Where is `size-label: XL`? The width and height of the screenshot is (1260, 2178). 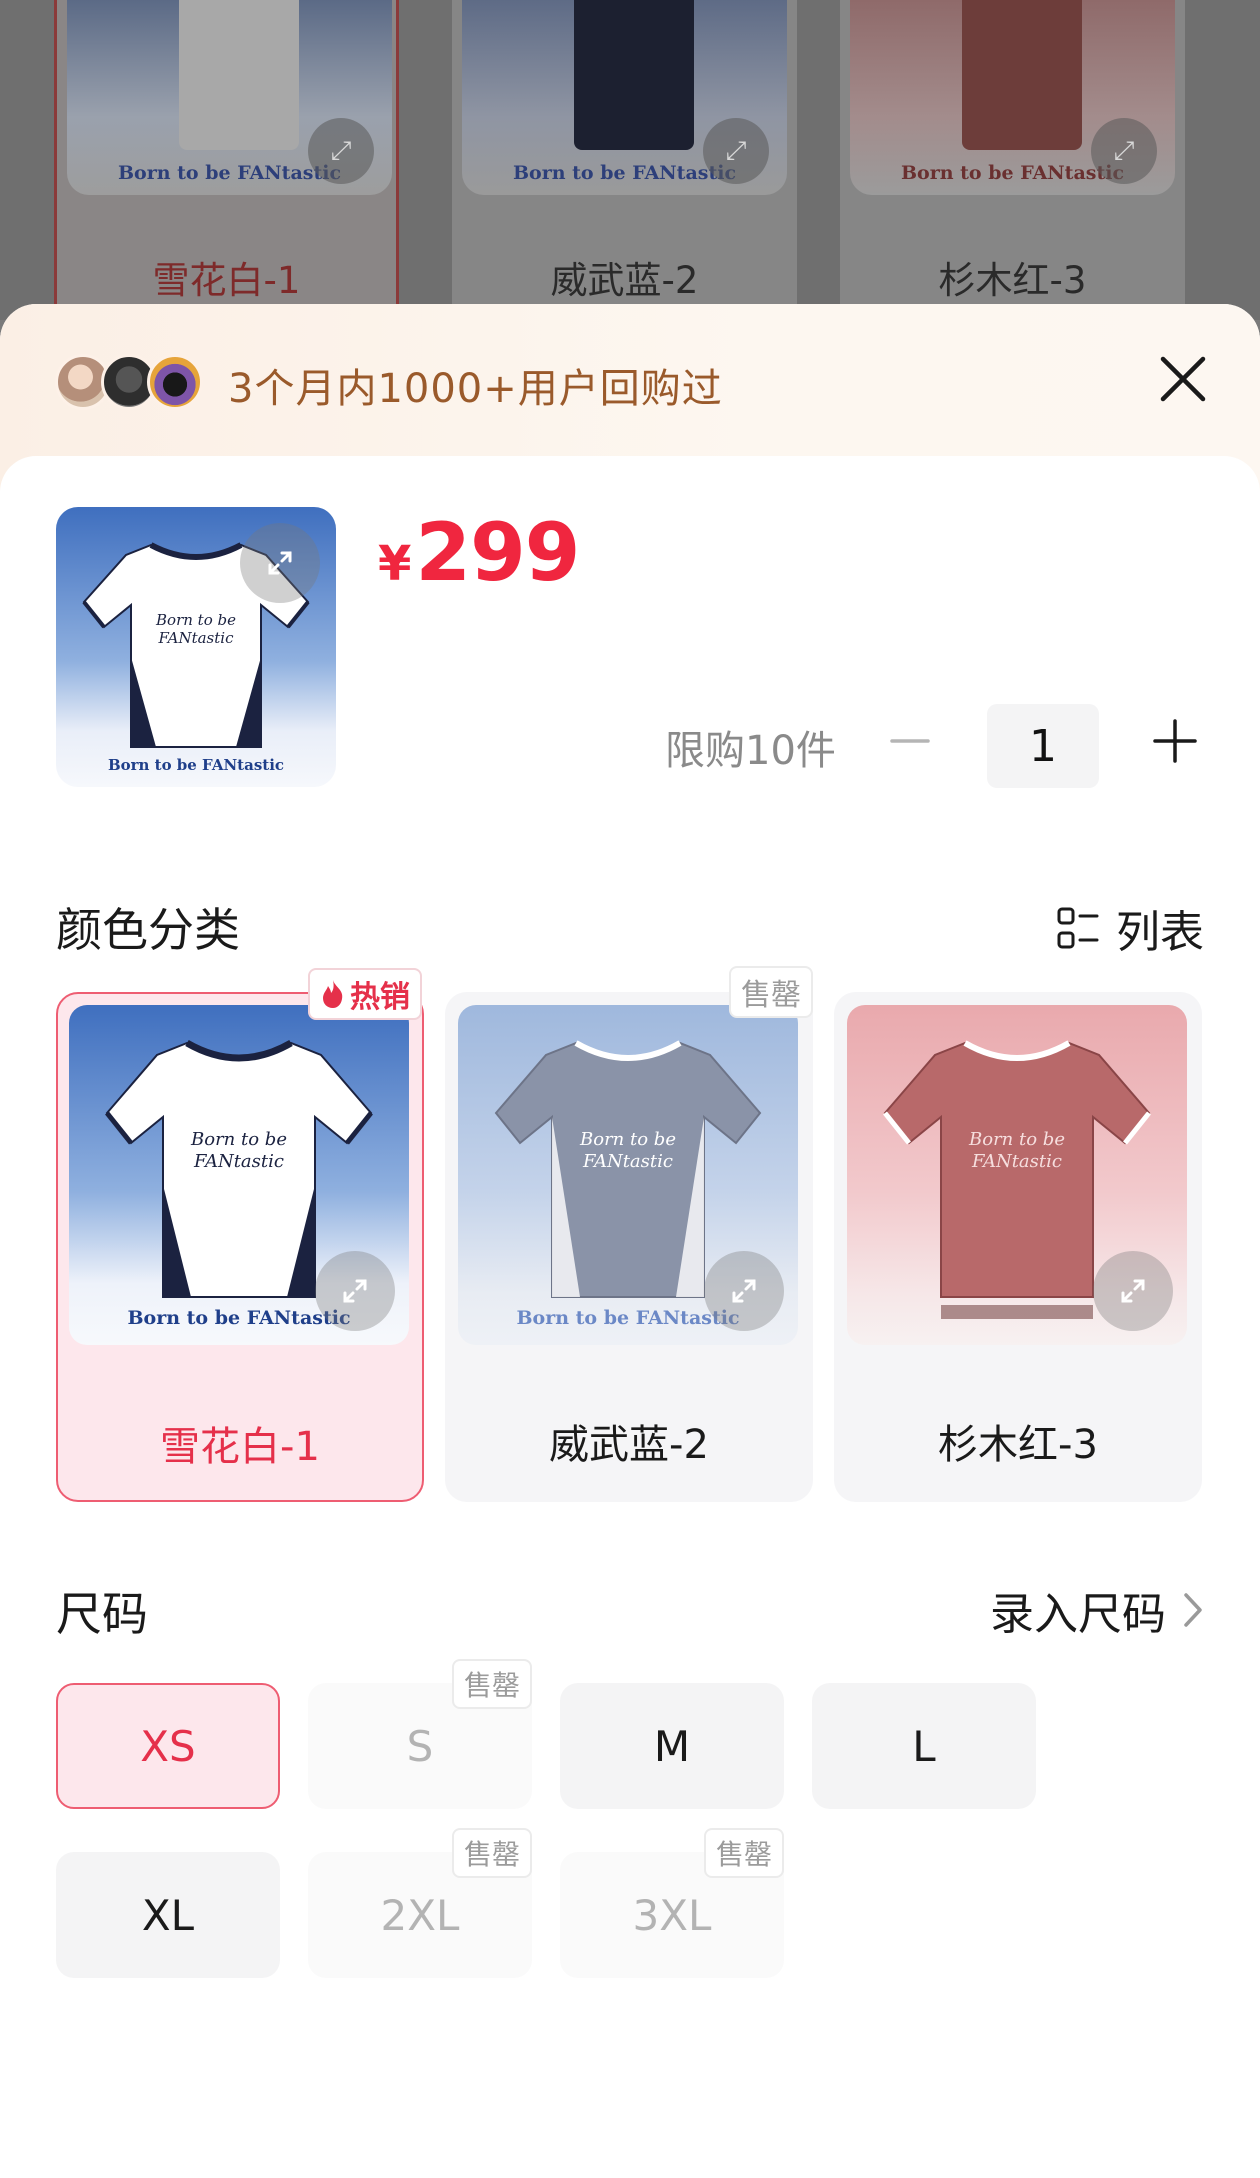 size-label: XL is located at coordinates (168, 1915).